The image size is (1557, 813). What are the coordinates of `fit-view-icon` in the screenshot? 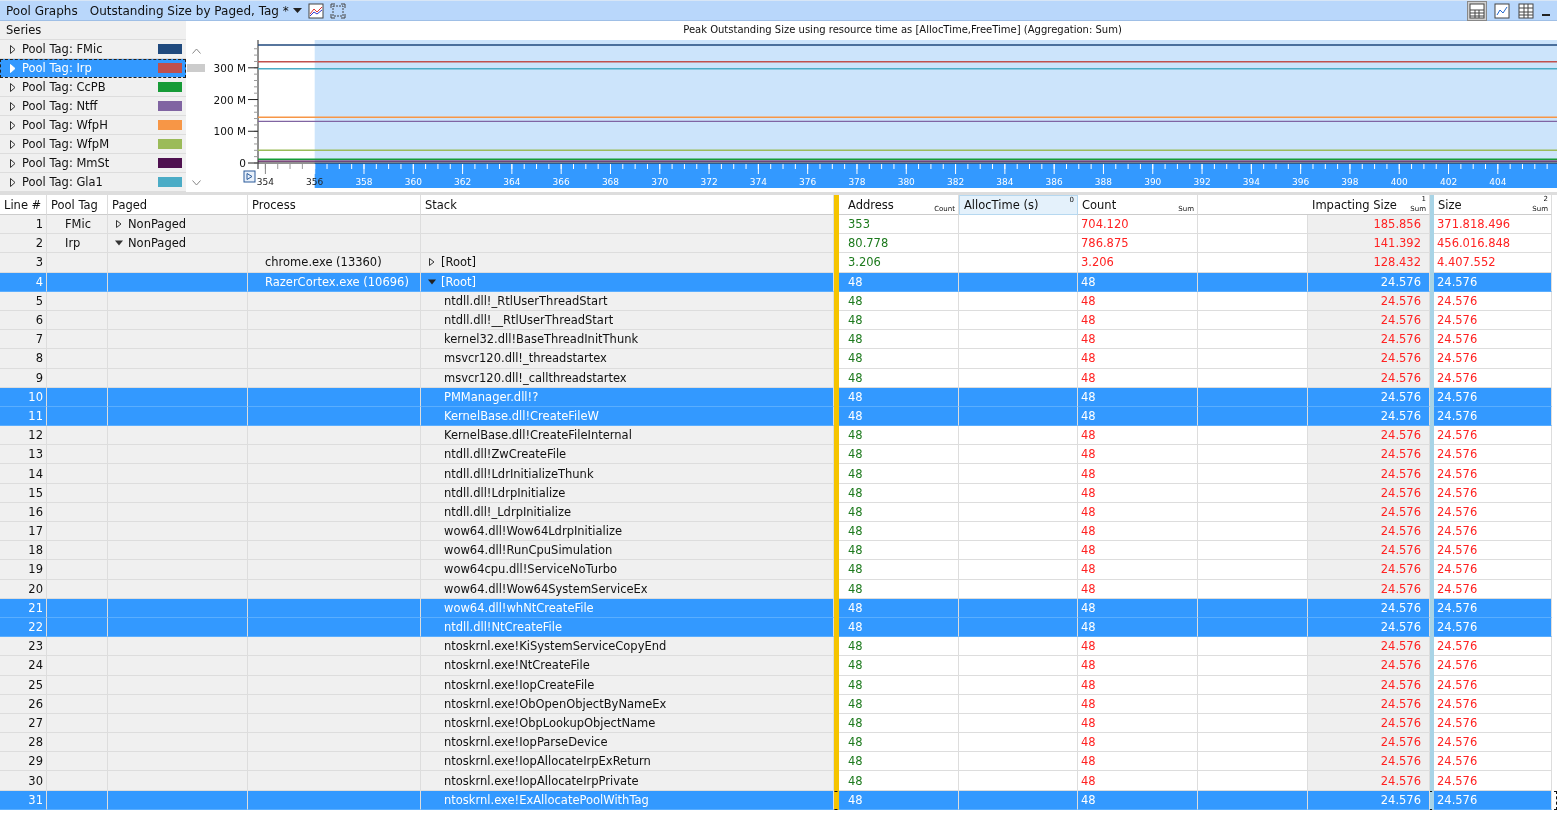 It's located at (337, 10).